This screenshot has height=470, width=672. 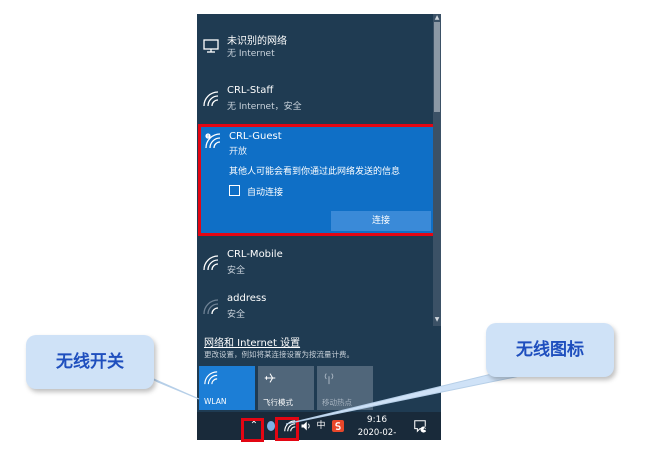 I want to click on wireless-icon-callout: 无线图标, so click(x=550, y=350).